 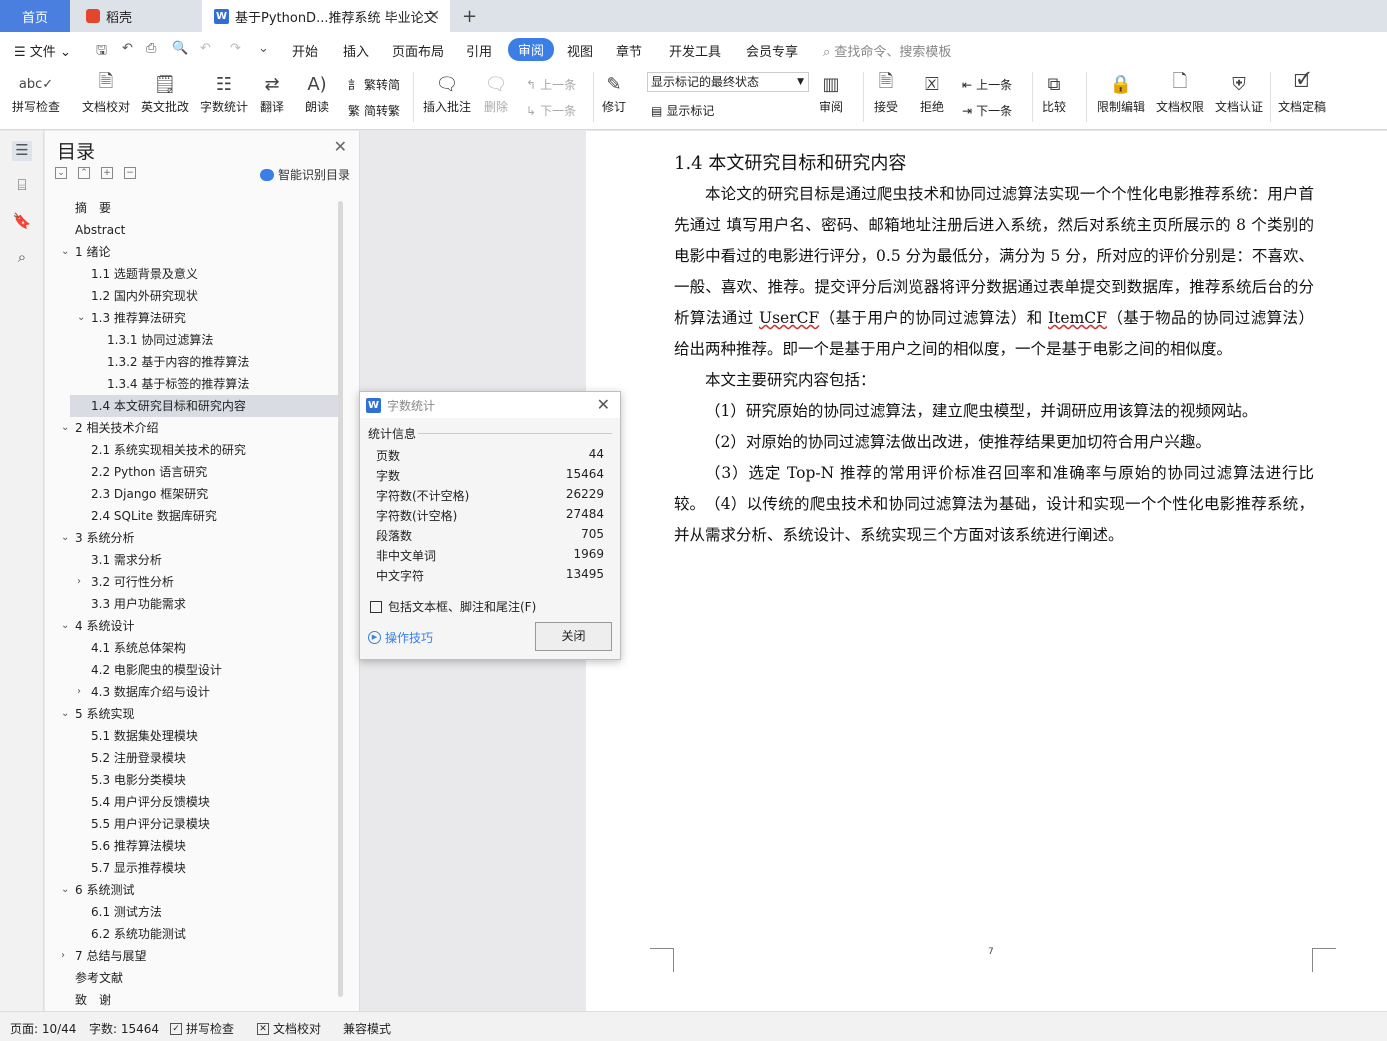 I want to click on toc-item: 3.3 用户功能需求, so click(x=192, y=604).